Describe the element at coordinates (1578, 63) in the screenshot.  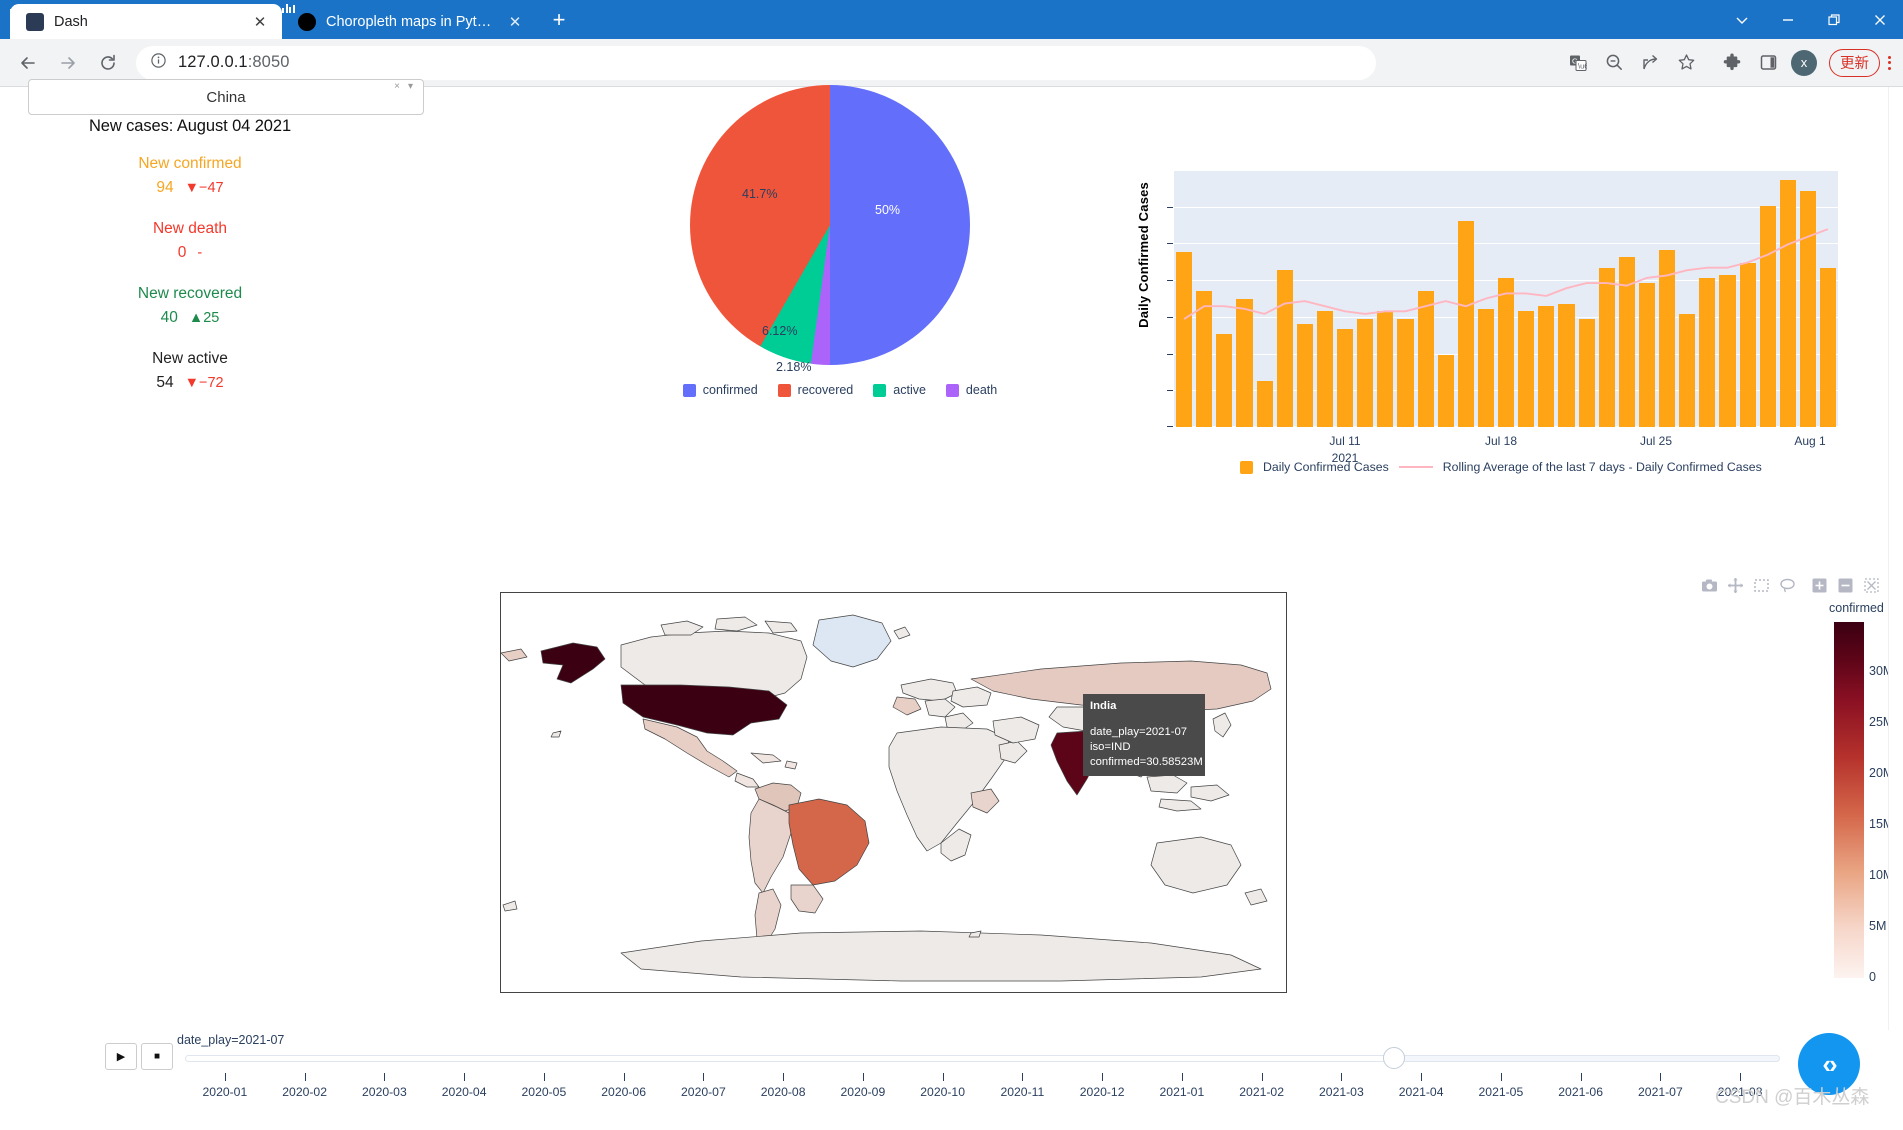
I see `translate-icon: G\u6587` at that location.